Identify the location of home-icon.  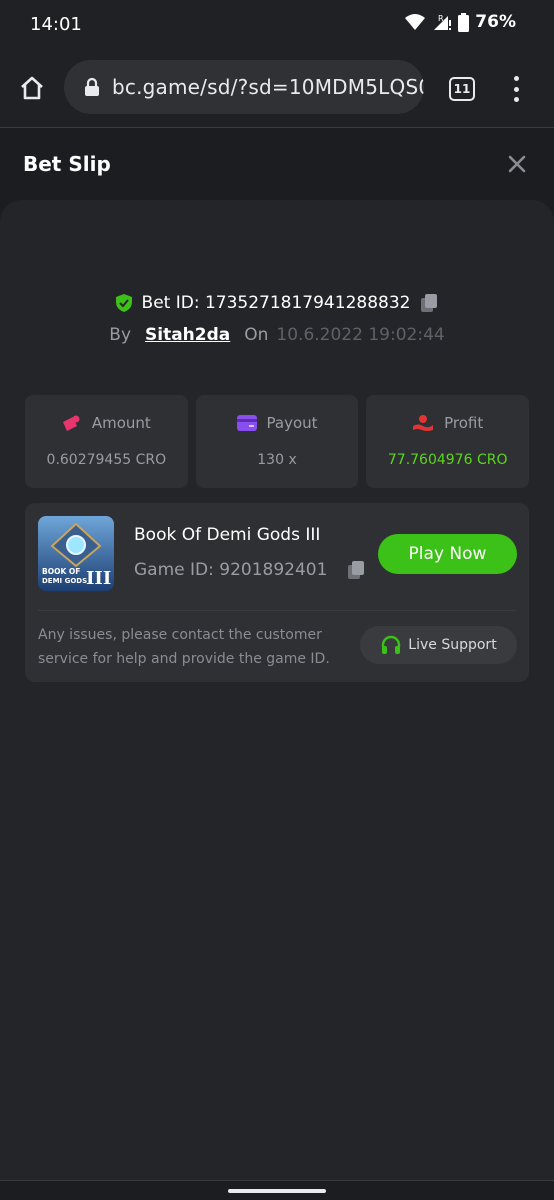
(32, 88).